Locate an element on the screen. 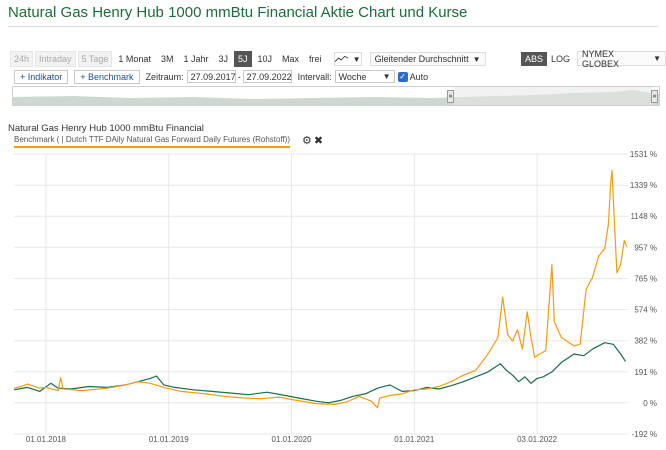  interval-select-value: Woche is located at coordinates (352, 76).